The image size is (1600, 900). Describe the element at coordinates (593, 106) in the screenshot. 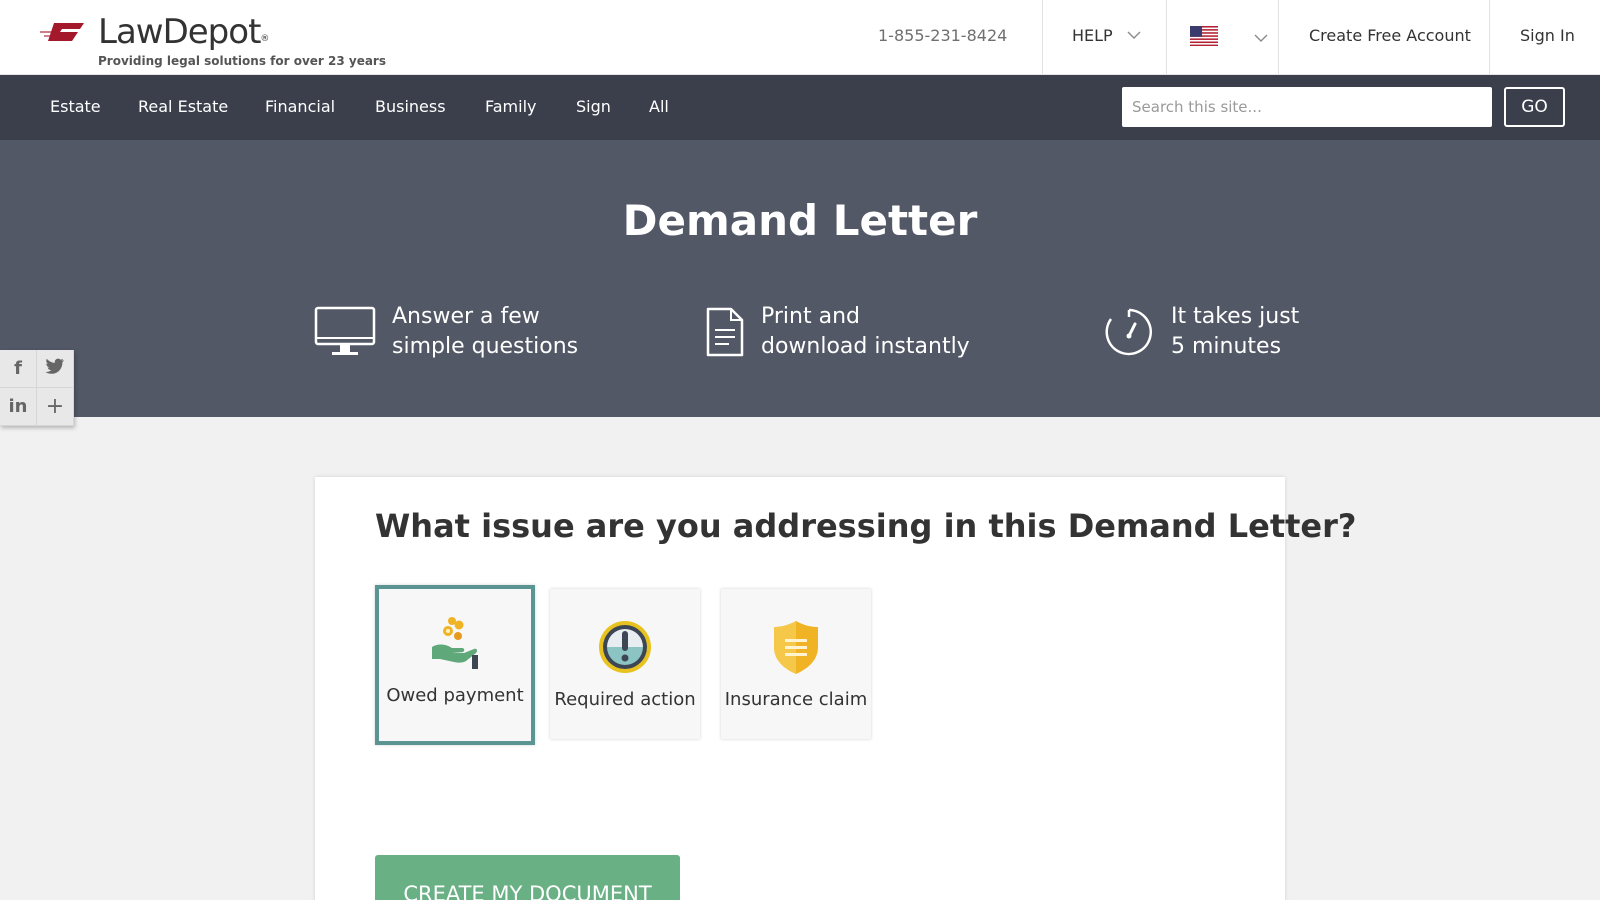

I see `nav-item-sign: Sign` at that location.